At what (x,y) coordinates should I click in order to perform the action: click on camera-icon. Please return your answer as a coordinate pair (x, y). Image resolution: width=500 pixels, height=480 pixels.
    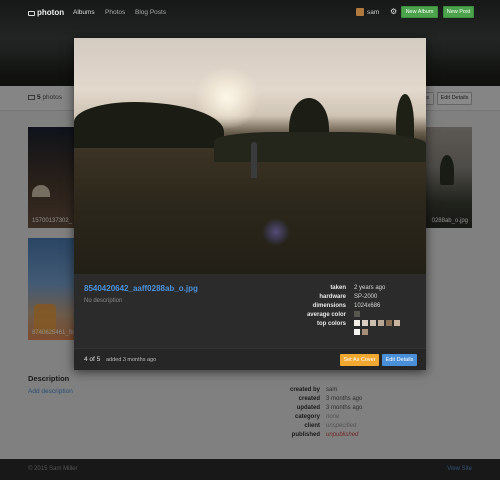
    Looking at the image, I should click on (31, 13).